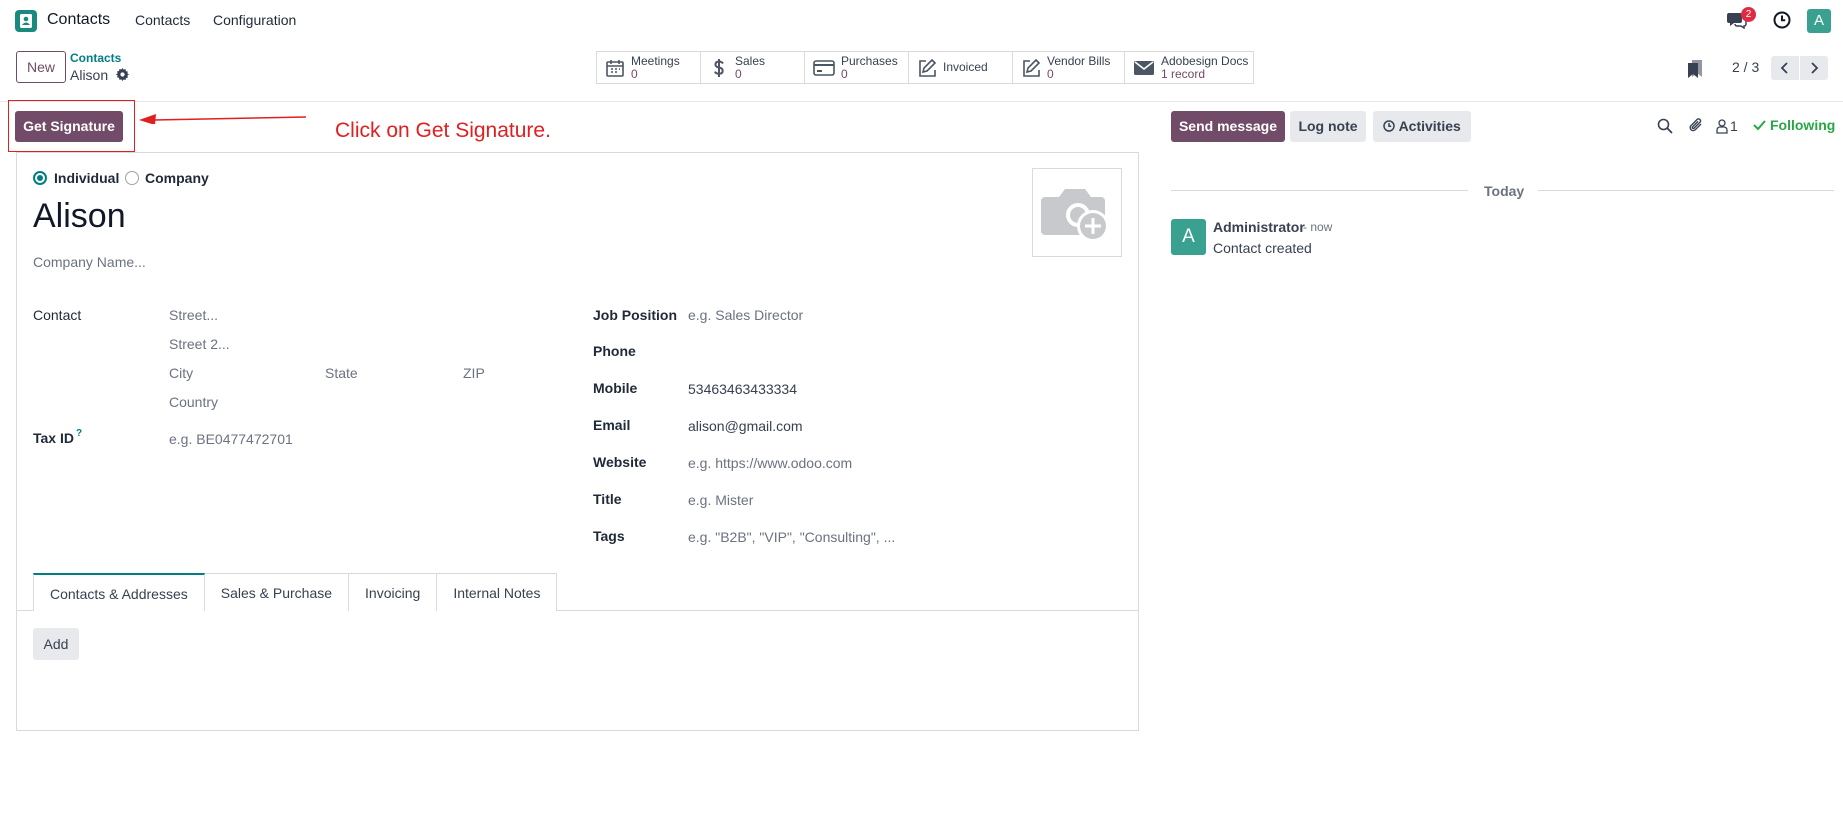 Image resolution: width=1843 pixels, height=836 pixels. I want to click on date-separator-line-left, so click(1319, 190).